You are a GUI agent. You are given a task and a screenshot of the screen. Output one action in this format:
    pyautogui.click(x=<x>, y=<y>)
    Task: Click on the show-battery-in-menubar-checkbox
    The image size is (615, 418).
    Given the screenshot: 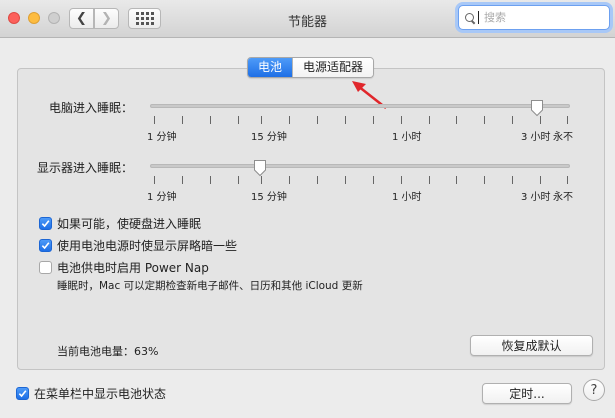 What is the action you would take?
    pyautogui.click(x=22, y=393)
    